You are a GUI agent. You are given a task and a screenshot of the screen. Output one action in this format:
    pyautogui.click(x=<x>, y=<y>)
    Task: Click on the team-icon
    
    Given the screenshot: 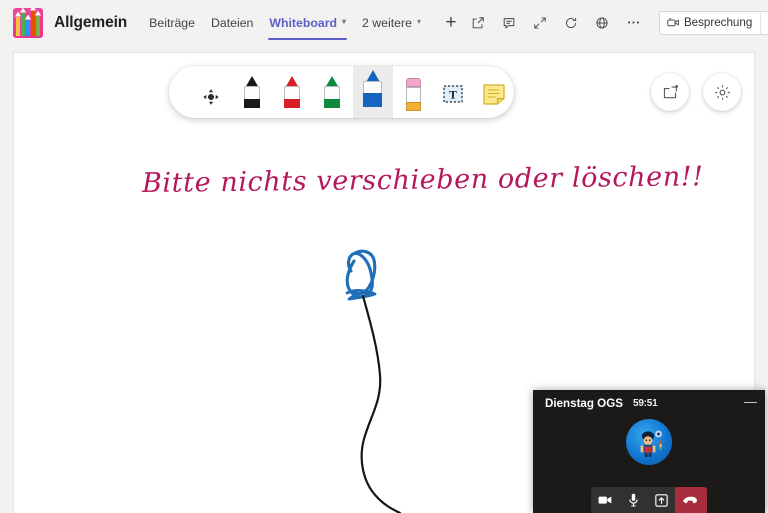 What is the action you would take?
    pyautogui.click(x=28, y=22)
    